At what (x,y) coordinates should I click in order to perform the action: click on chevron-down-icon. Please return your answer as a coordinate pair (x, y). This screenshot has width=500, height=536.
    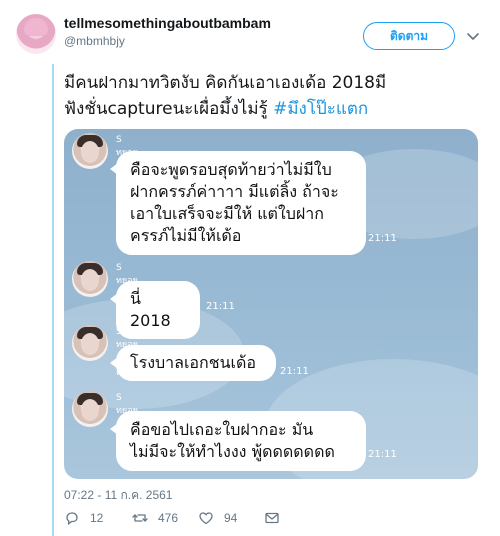
    Looking at the image, I should click on (473, 36).